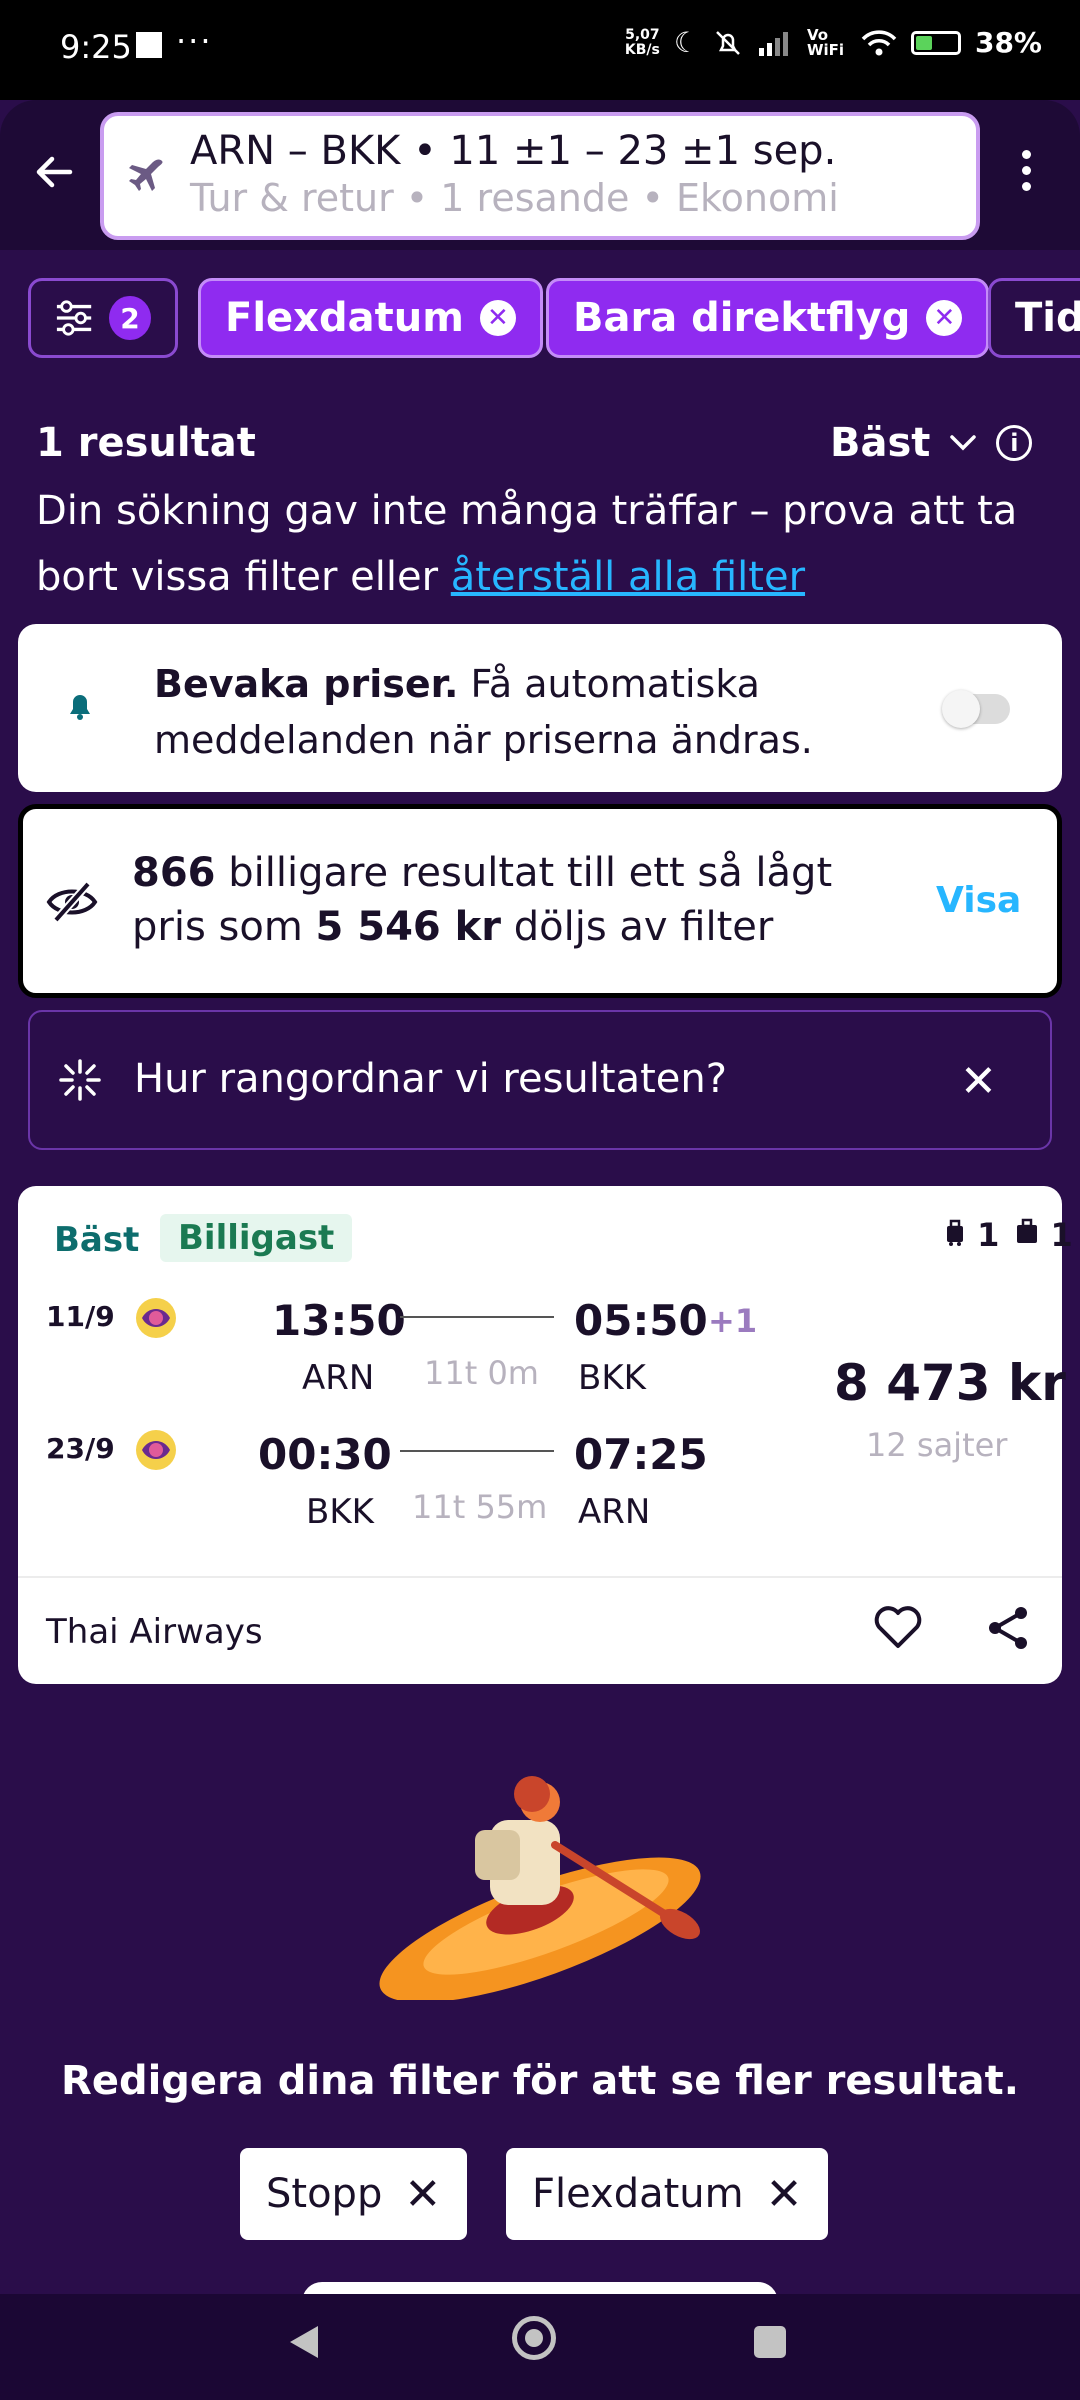 The image size is (1080, 2400). What do you see at coordinates (641, 1320) in the screenshot?
I see `arrival-time: 05:50` at bounding box center [641, 1320].